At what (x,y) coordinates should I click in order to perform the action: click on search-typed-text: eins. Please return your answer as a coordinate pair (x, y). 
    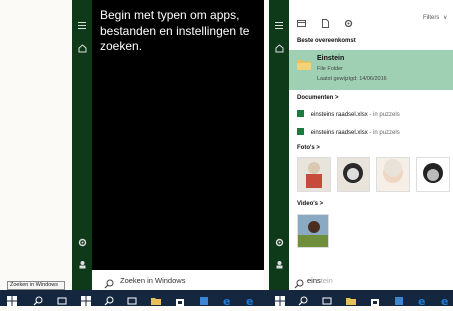
    Looking at the image, I should click on (314, 280).